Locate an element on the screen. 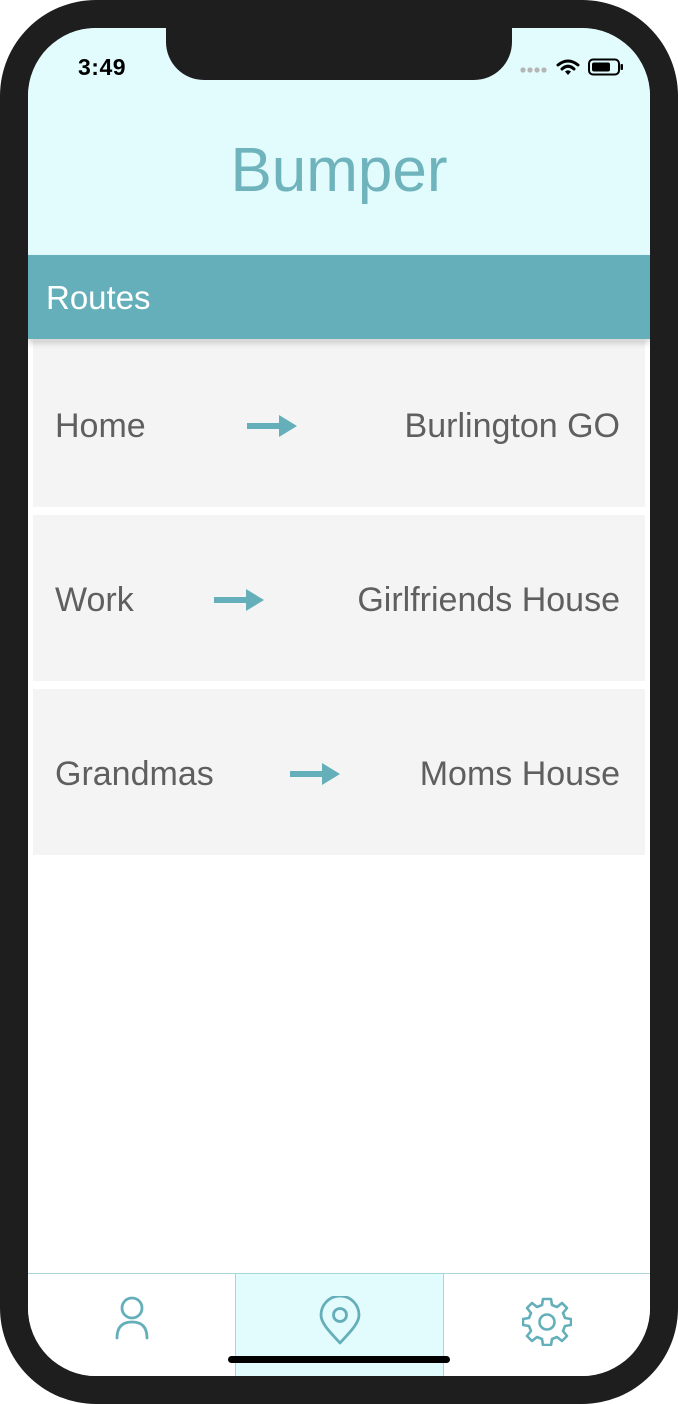  tab-profile is located at coordinates (131, 1325).